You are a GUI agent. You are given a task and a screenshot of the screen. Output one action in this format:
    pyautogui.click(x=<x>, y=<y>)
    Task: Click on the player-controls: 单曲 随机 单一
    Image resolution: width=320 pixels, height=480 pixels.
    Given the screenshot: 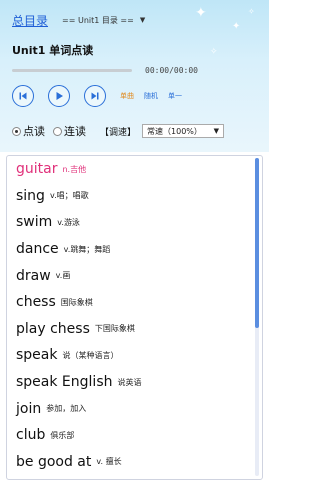 What is the action you would take?
    pyautogui.click(x=102, y=96)
    